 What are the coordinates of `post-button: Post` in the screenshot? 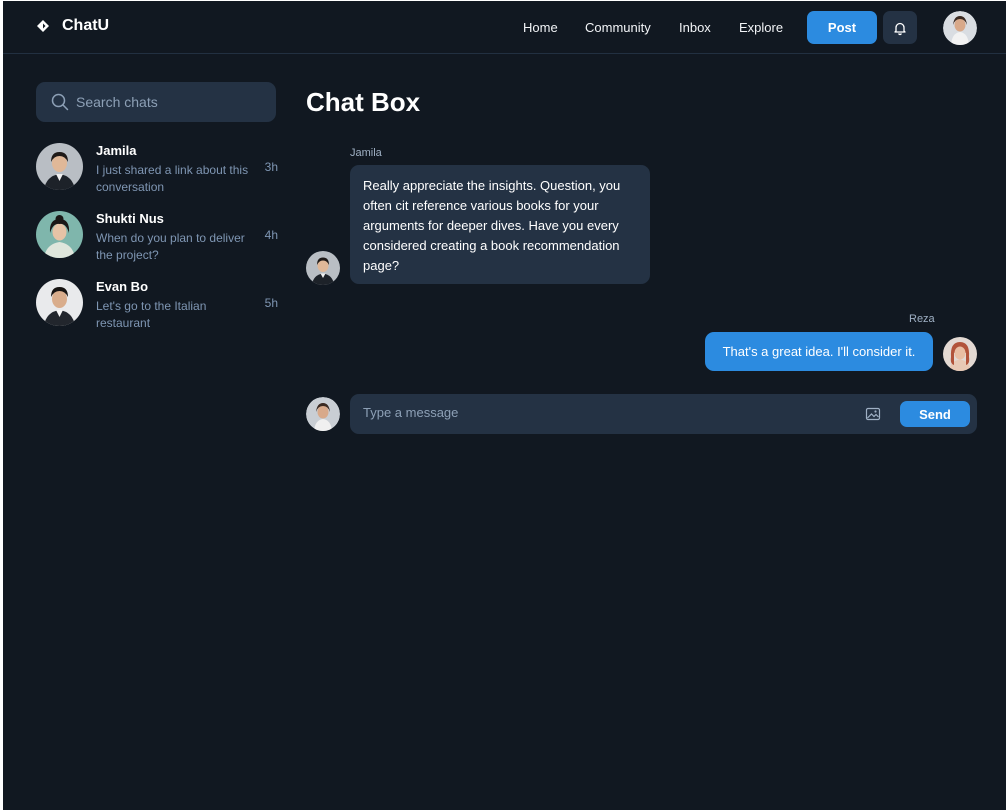 It's located at (842, 27).